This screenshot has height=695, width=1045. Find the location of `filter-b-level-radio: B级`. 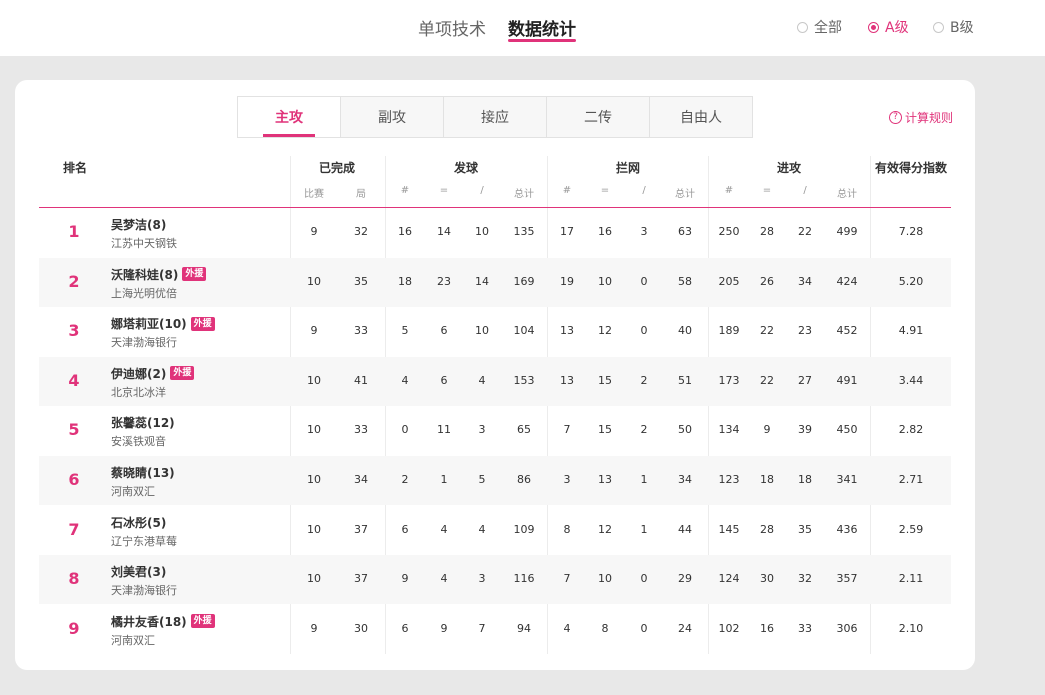

filter-b-level-radio: B级 is located at coordinates (953, 27).